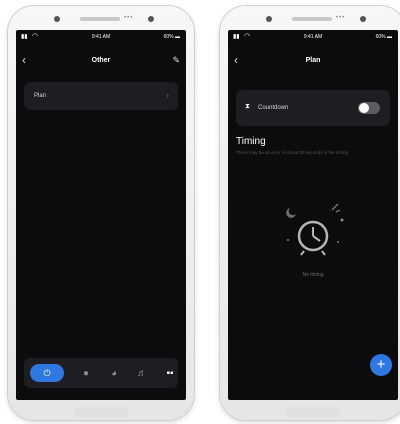 Image resolution: width=400 pixels, height=424 pixels. What do you see at coordinates (101, 373) in the screenshot?
I see `bottom-tab-bar: ⏻ ● ◕ ♬ ▪▪` at bounding box center [101, 373].